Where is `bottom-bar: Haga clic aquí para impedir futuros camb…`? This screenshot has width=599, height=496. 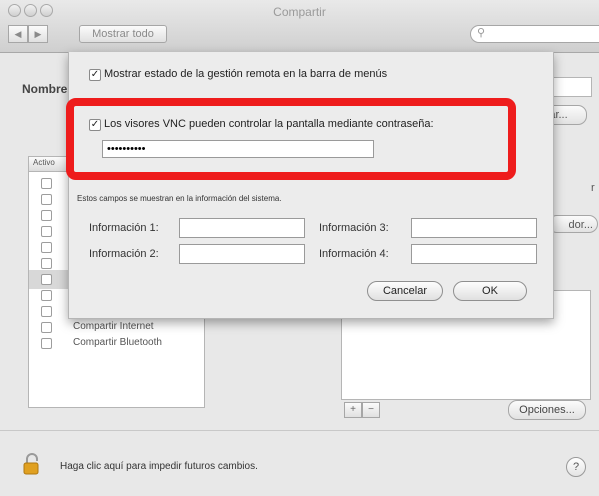
bottom-bar: Haga clic aquí para impedir futuros camb… is located at coordinates (299, 463).